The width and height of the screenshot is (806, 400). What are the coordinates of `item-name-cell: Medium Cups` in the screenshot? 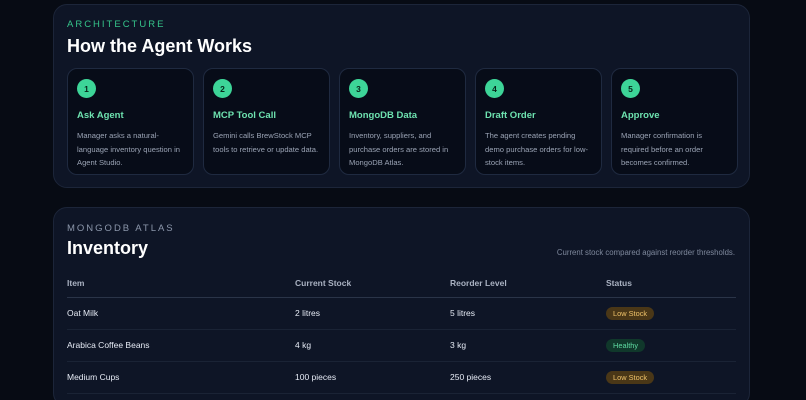 It's located at (181, 377).